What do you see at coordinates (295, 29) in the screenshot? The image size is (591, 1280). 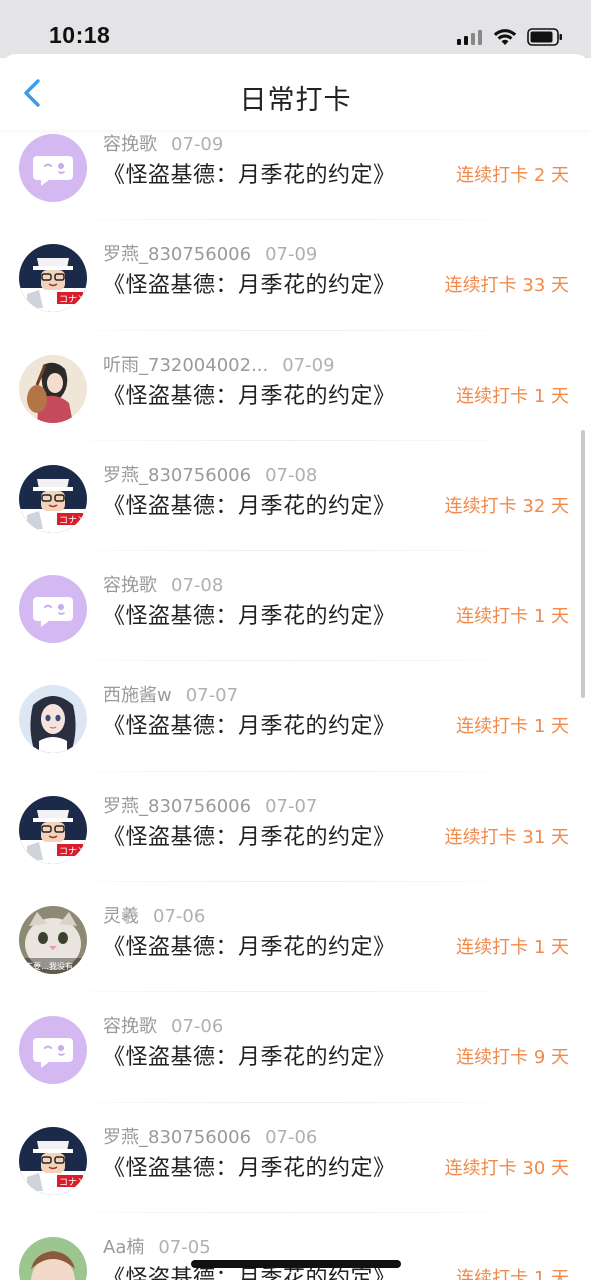 I see `status-bar: 10:18` at bounding box center [295, 29].